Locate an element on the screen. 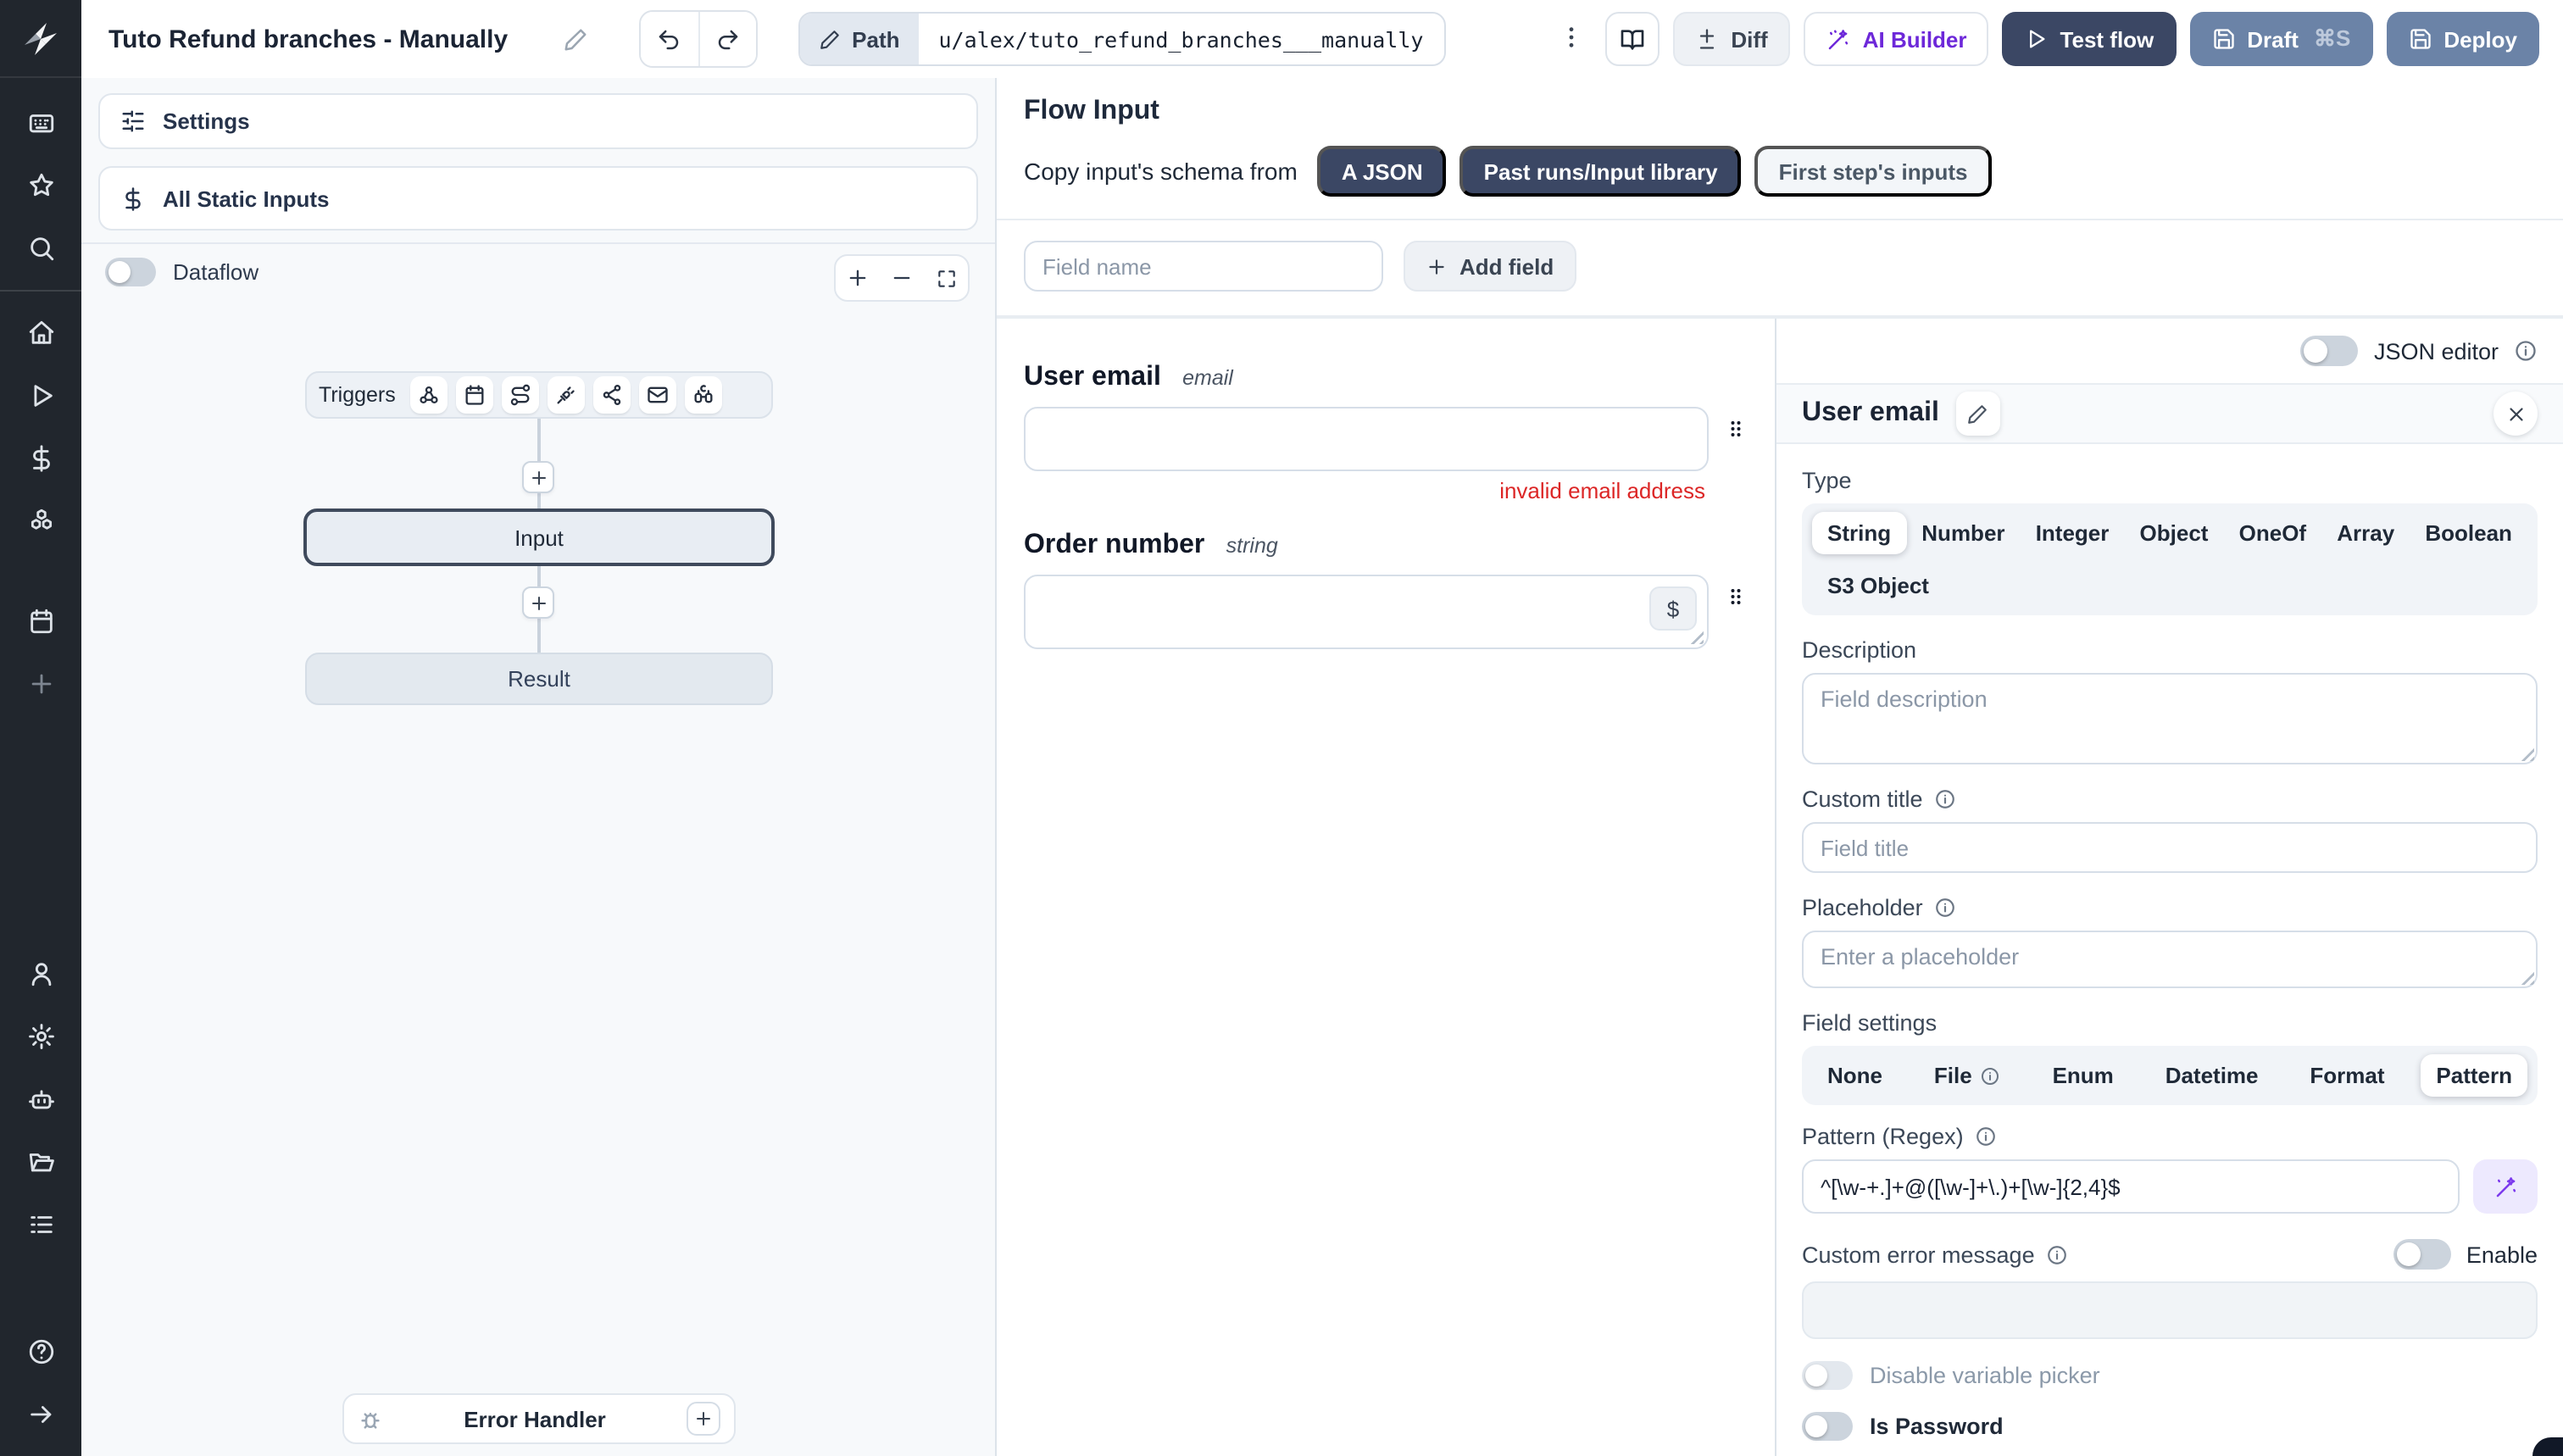 The height and width of the screenshot is (1456, 2563). folders-icon is located at coordinates (40, 1162).